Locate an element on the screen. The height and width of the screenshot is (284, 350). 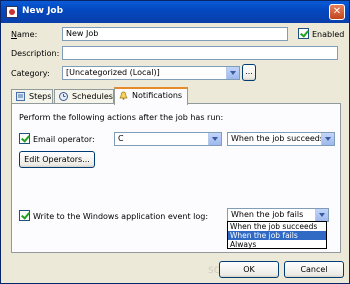
email-operator-value: C is located at coordinates (121, 138).